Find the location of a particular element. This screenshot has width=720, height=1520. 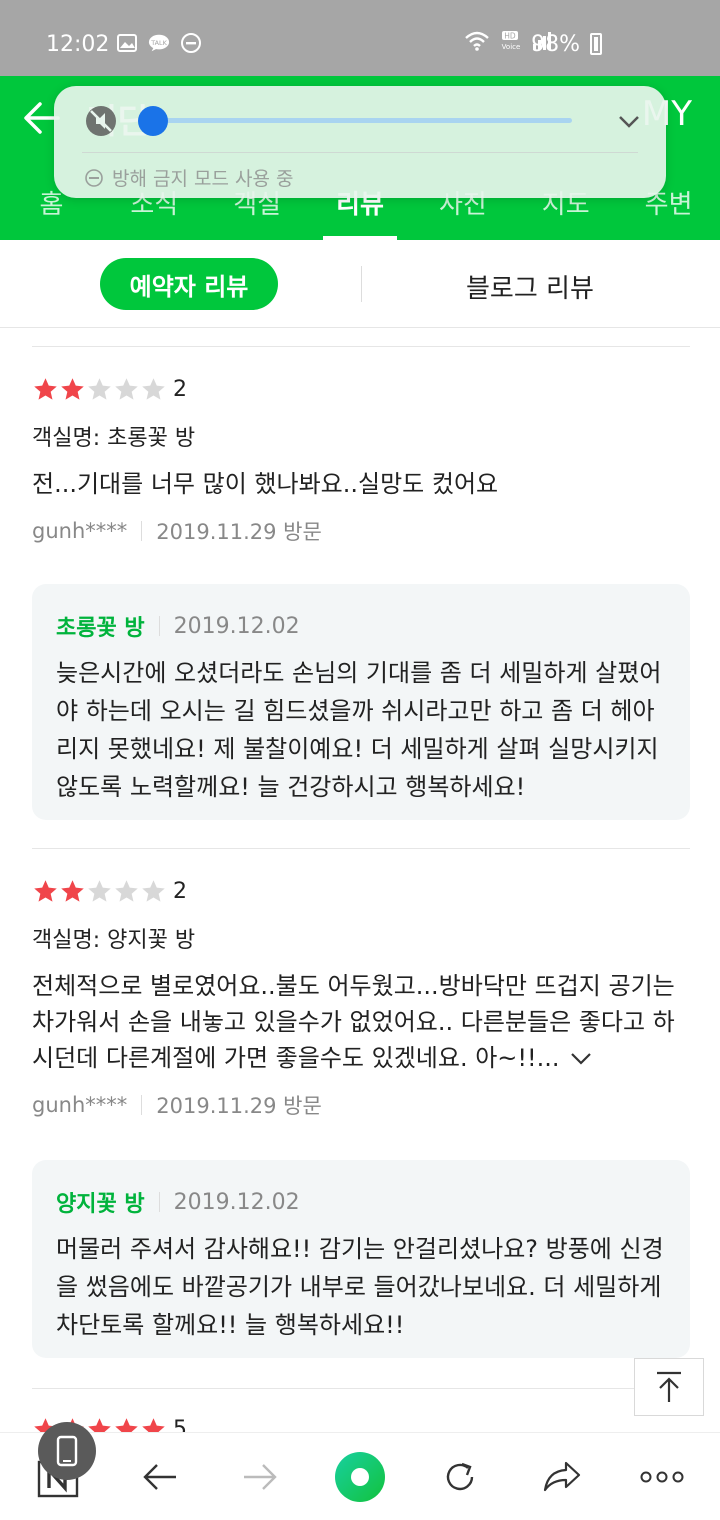

svg-text: TALK is located at coordinates (158, 43).